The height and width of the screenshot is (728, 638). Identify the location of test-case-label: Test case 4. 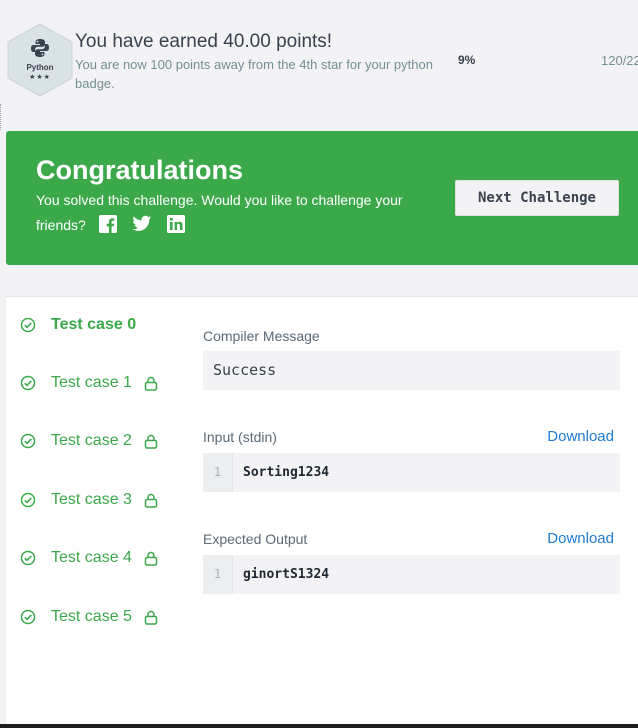
(91, 557).